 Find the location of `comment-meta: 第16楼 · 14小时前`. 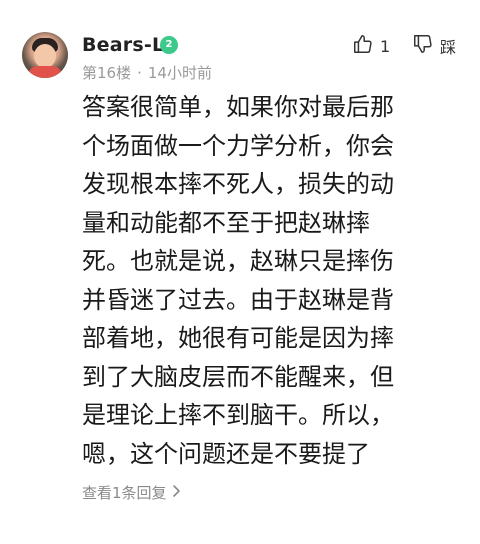

comment-meta: 第16楼 · 14小时前 is located at coordinates (147, 72).